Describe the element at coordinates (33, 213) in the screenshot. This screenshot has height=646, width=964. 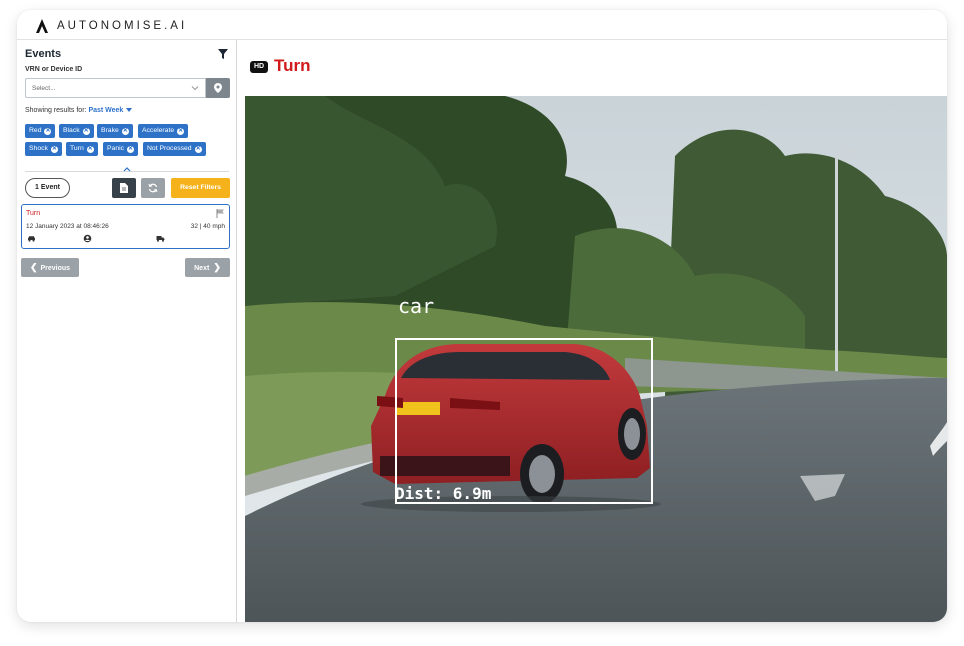
I see `event-type: Turn` at that location.